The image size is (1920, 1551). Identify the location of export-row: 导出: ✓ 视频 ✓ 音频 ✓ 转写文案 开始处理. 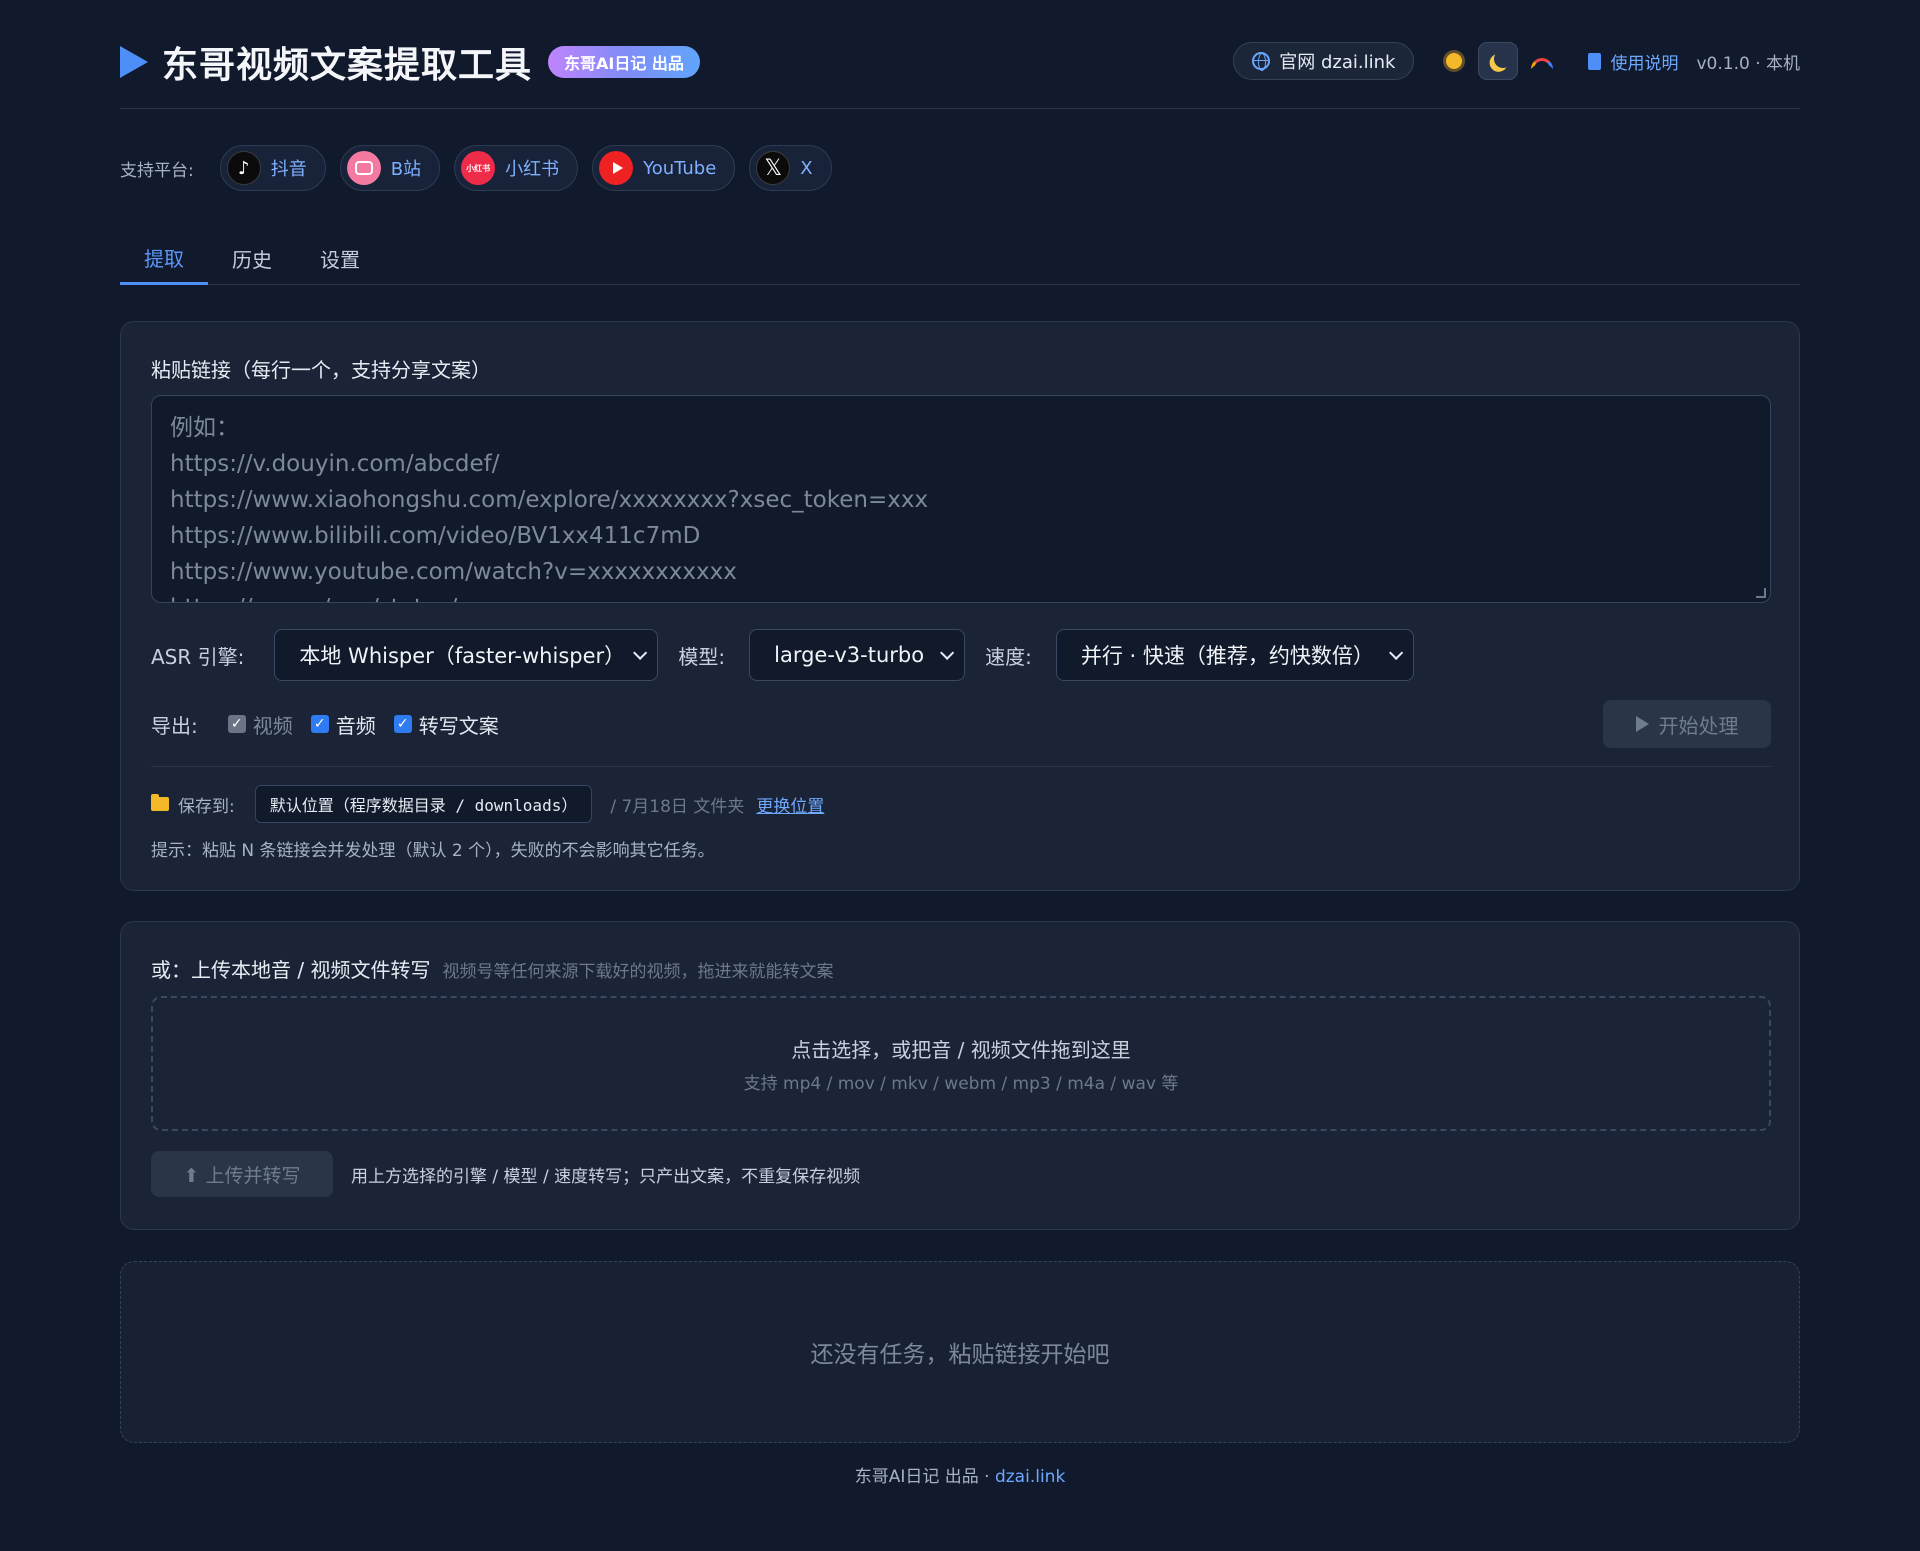
(961, 724).